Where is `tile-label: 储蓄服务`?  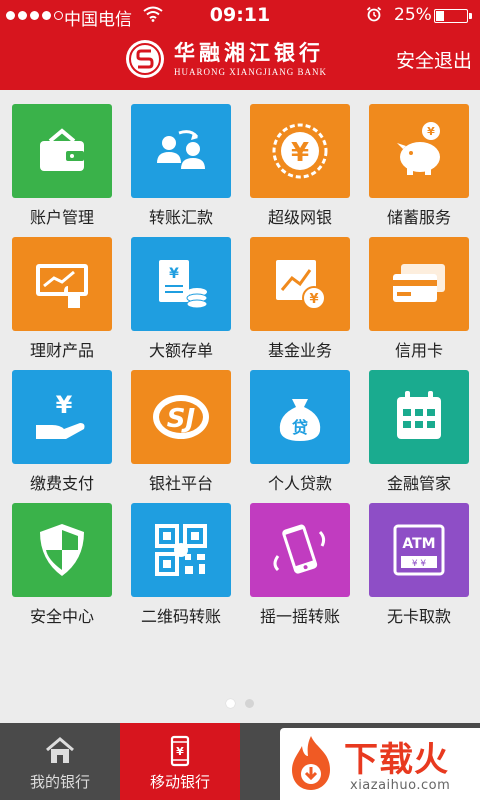 tile-label: 储蓄服务 is located at coordinates (418, 217).